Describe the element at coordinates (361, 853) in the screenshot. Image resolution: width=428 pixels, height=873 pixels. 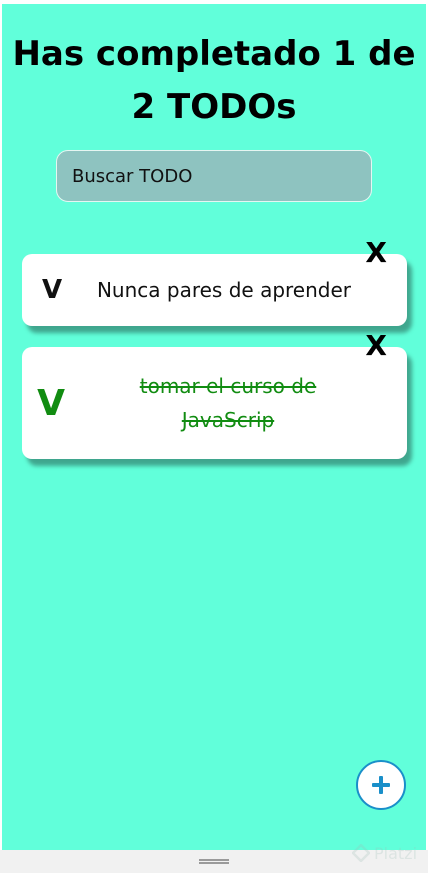
I see `platzi-logo-icon` at that location.